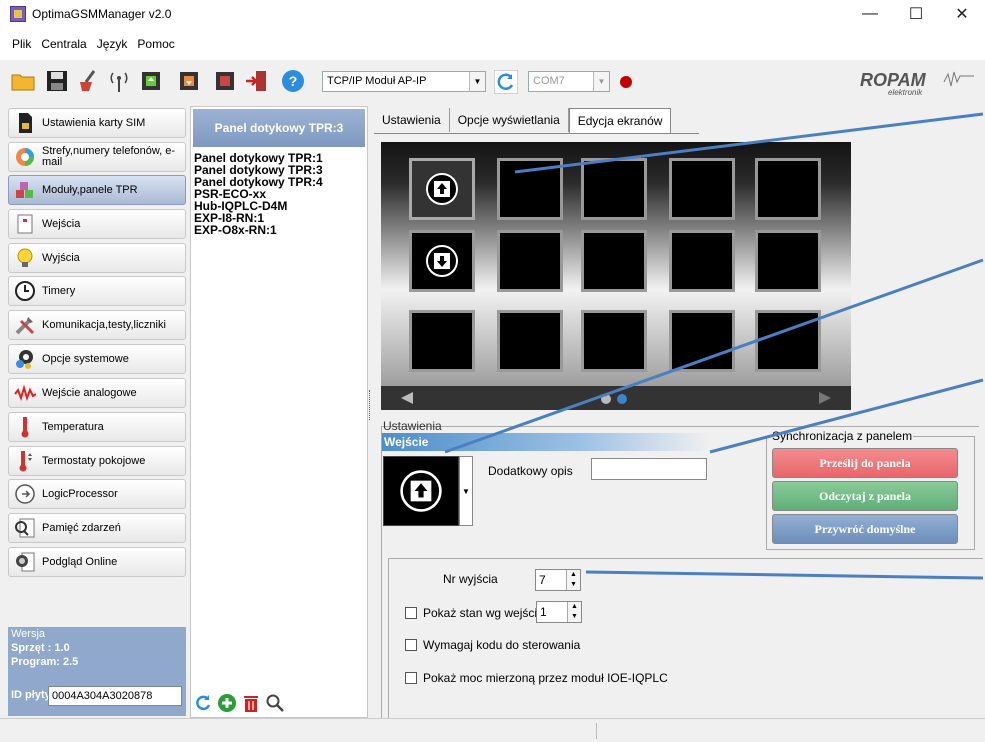 The image size is (985, 742). I want to click on tab-divider, so click(536, 133).